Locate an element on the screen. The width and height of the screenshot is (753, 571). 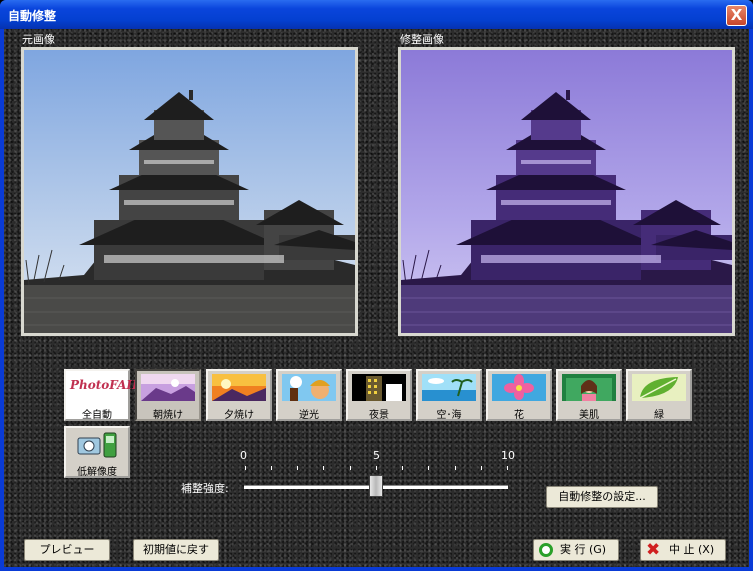
sunset-icon is located at coordinates (239, 387).